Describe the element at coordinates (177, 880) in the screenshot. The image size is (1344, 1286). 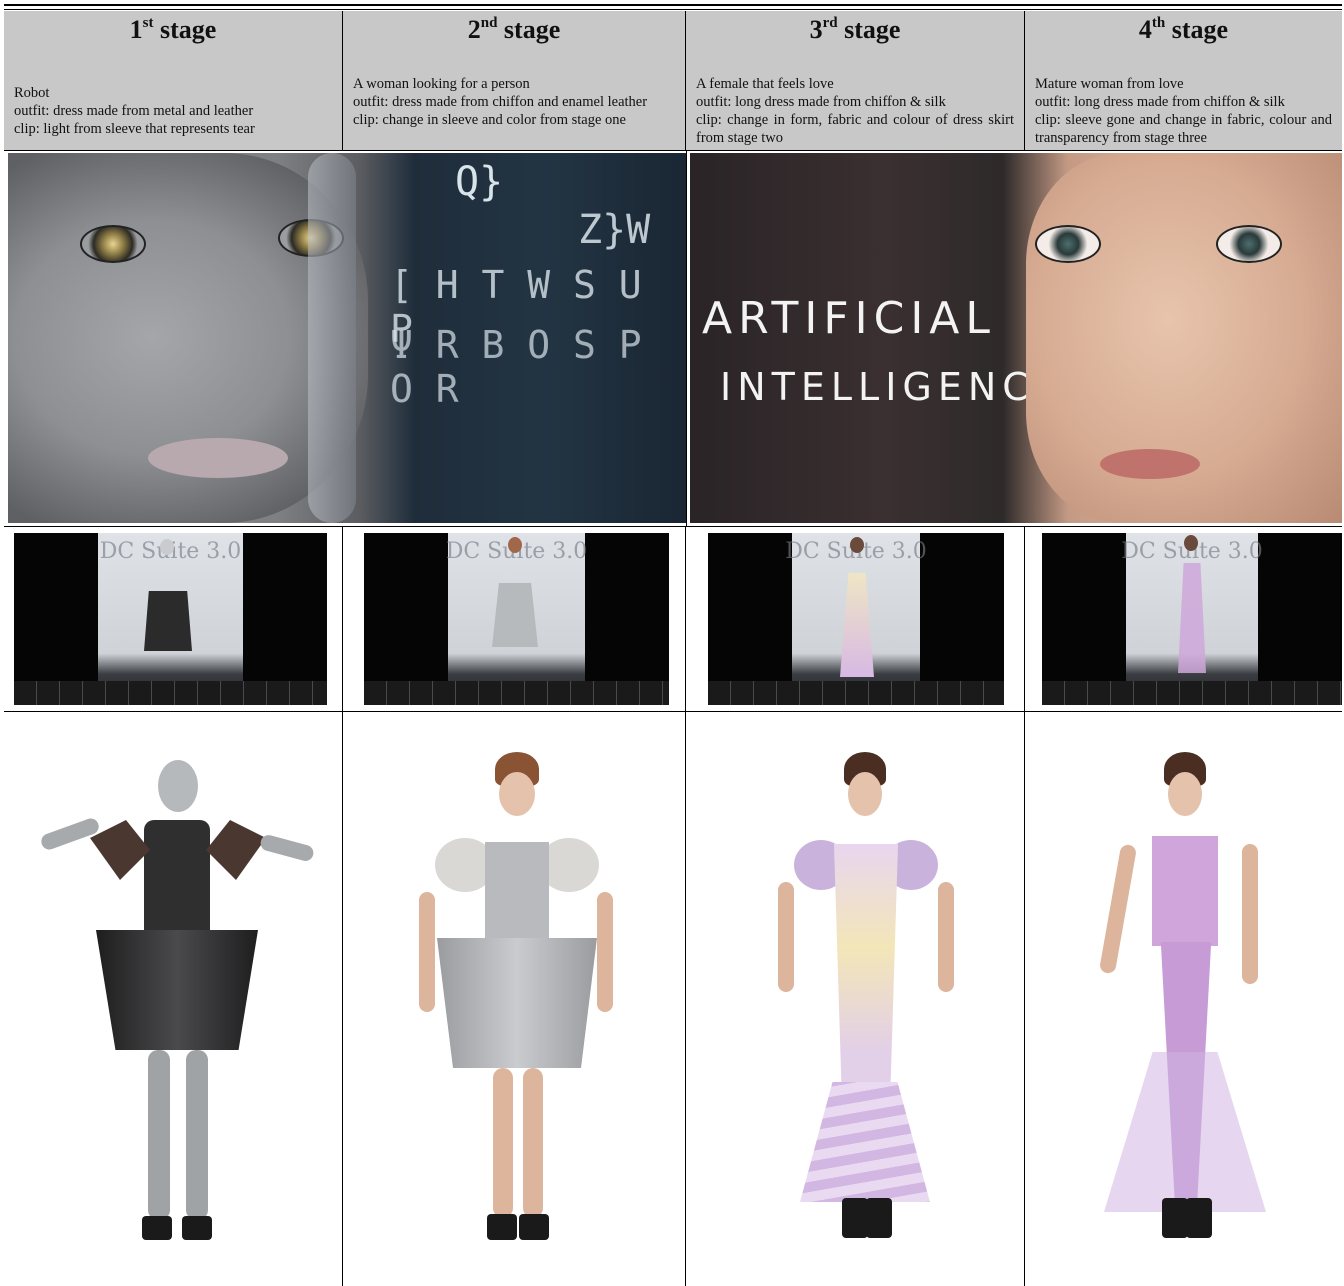
I see `figure-torso` at that location.